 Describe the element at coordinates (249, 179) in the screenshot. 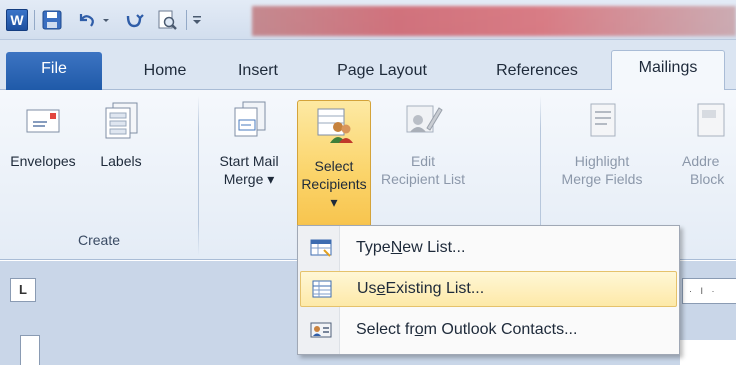

I see `start-mail-merge-line2: Merge ▾` at that location.